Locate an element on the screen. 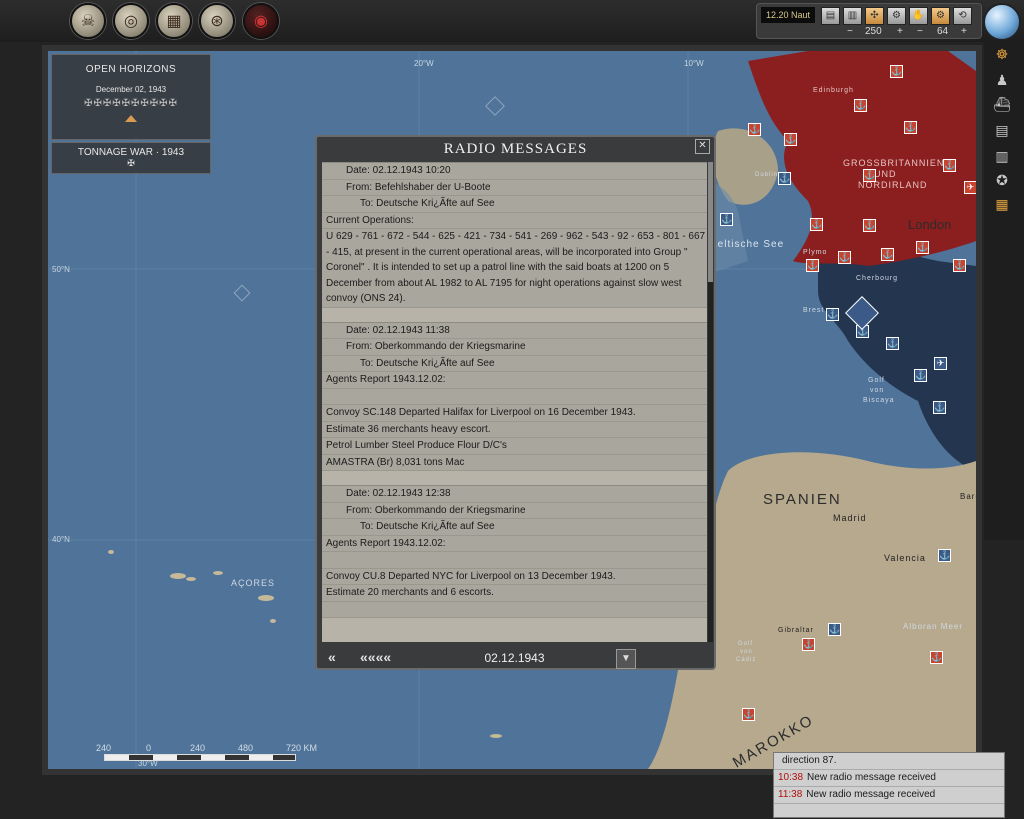  label-plymouth: Plymo is located at coordinates (815, 252).